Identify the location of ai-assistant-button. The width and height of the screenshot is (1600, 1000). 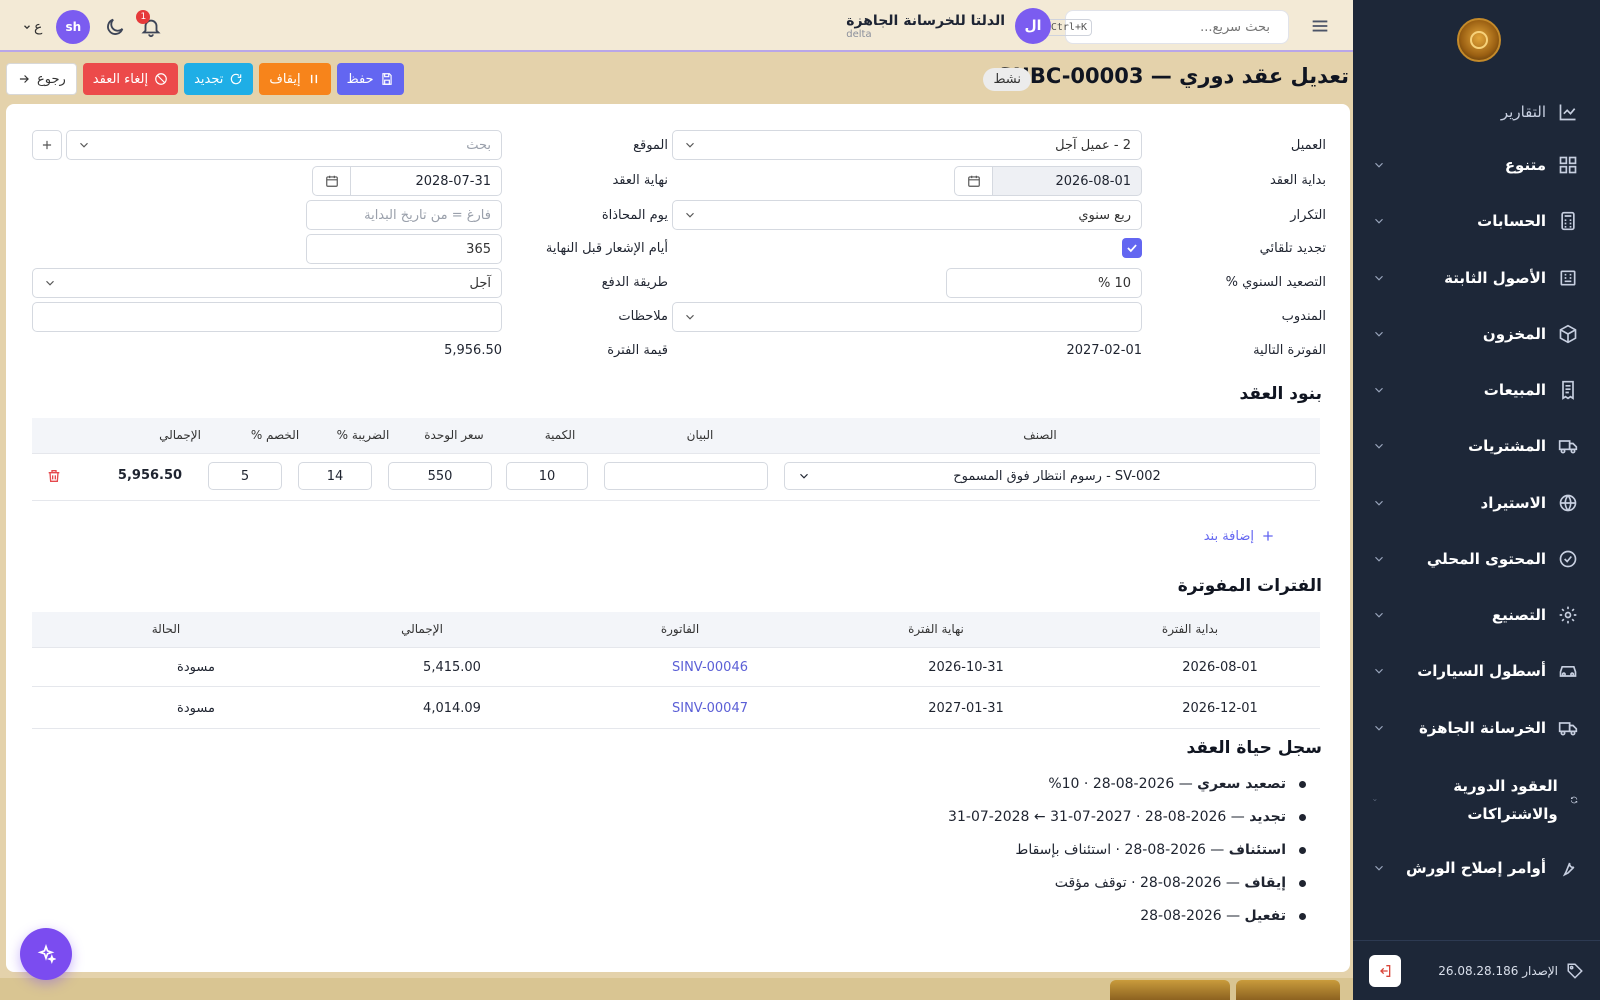
(46, 954).